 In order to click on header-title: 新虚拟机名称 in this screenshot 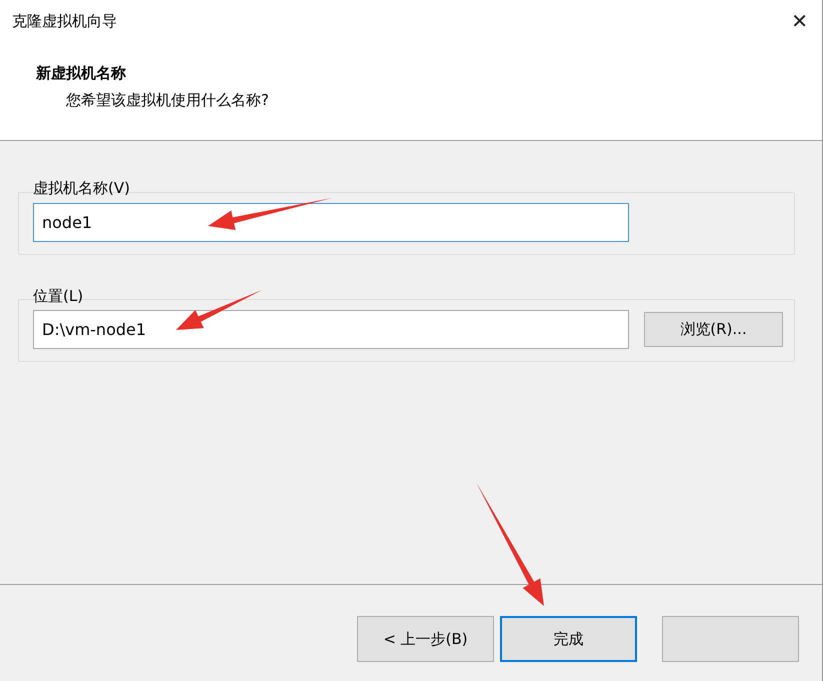, I will do `click(81, 73)`.